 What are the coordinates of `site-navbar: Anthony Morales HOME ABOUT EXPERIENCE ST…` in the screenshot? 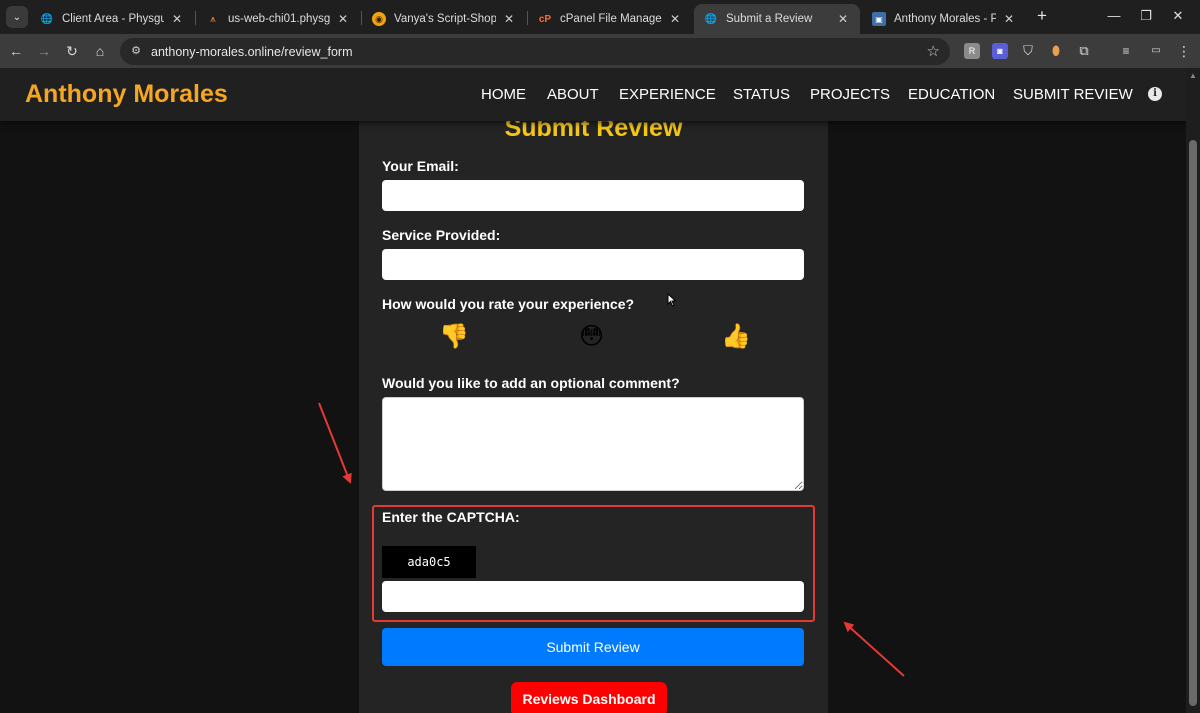 It's located at (593, 94).